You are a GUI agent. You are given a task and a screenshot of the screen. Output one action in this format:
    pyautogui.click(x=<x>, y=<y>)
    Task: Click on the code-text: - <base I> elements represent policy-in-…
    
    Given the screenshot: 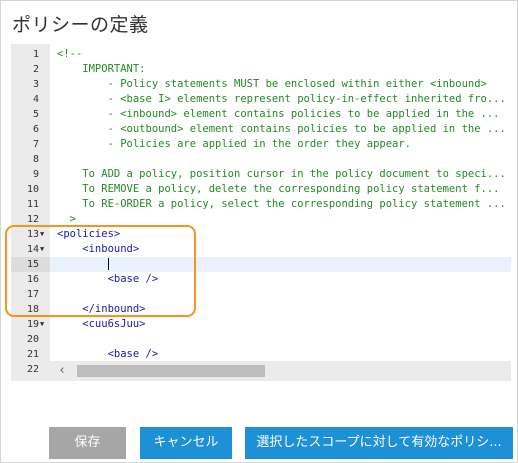 What is the action you would take?
    pyautogui.click(x=281, y=99)
    